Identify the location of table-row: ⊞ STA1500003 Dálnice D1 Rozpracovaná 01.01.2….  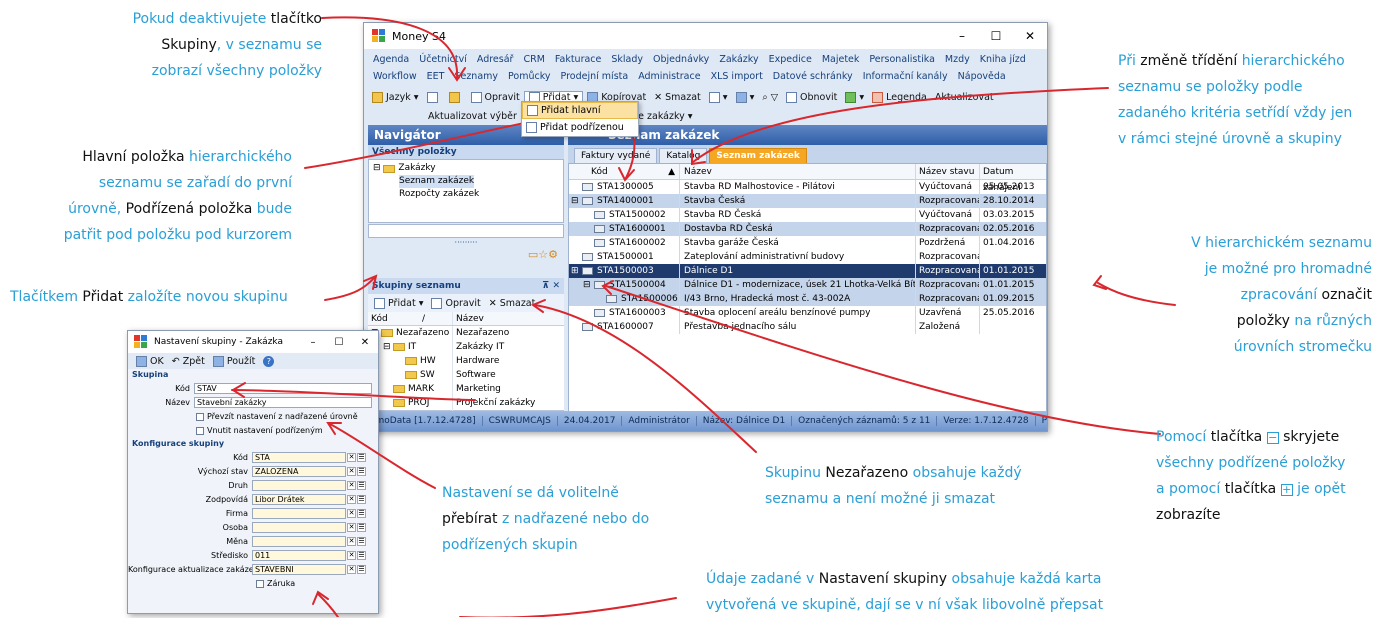
(807, 271).